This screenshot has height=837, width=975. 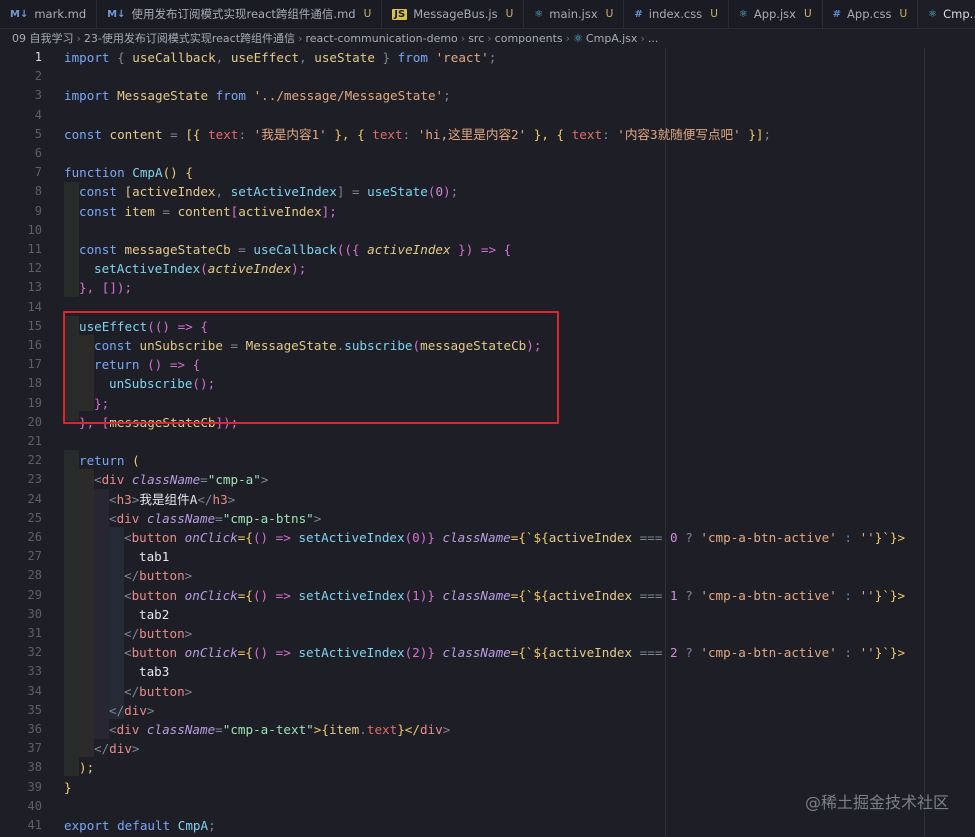 What do you see at coordinates (311, 367) in the screenshot?
I see `annotation-highlight-box` at bounding box center [311, 367].